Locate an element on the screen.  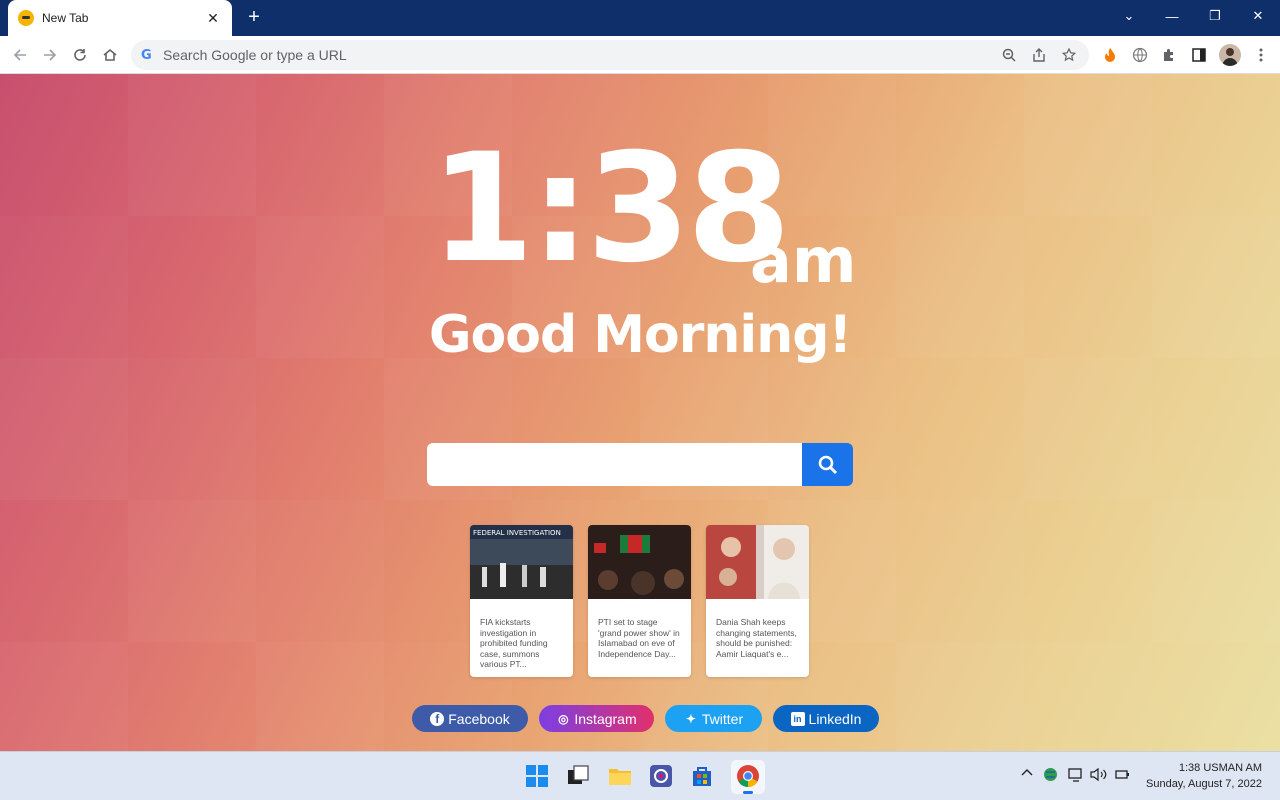
facebook-icon: f is located at coordinates (437, 718).